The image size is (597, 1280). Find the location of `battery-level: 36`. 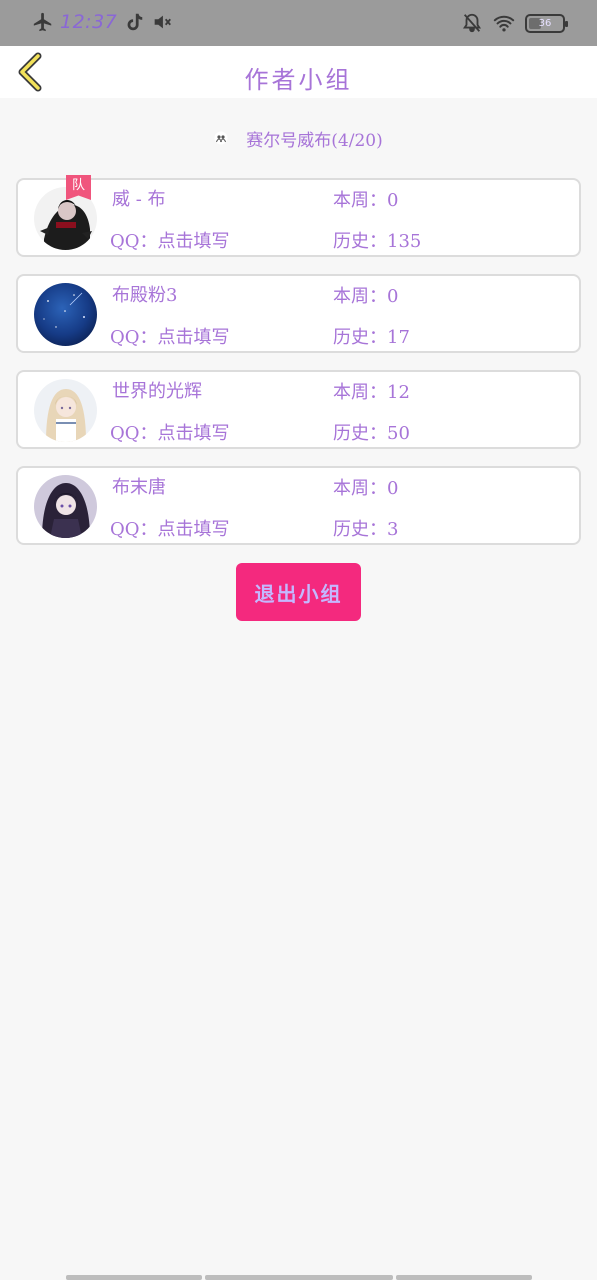

battery-level: 36 is located at coordinates (545, 23).